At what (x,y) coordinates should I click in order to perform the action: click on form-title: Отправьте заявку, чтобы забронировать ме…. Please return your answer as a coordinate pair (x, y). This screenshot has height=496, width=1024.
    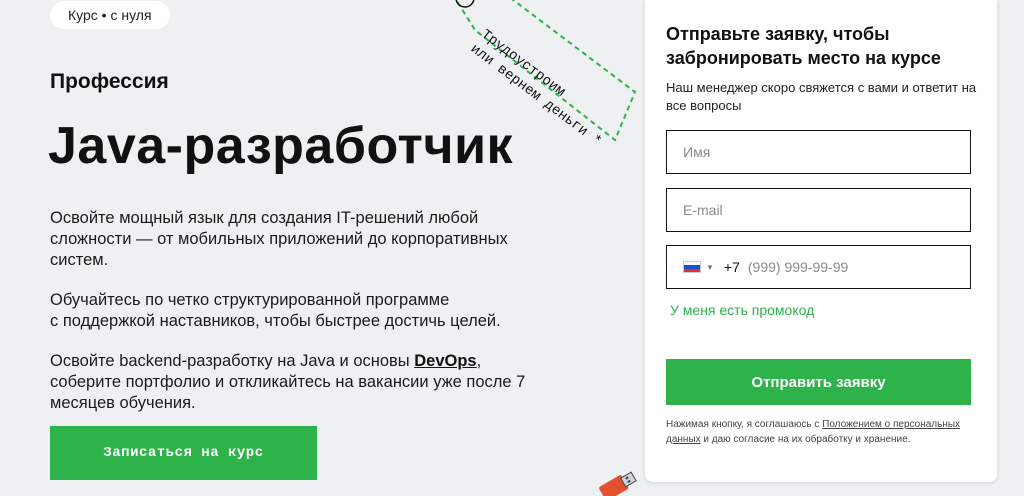
    Looking at the image, I should click on (803, 46).